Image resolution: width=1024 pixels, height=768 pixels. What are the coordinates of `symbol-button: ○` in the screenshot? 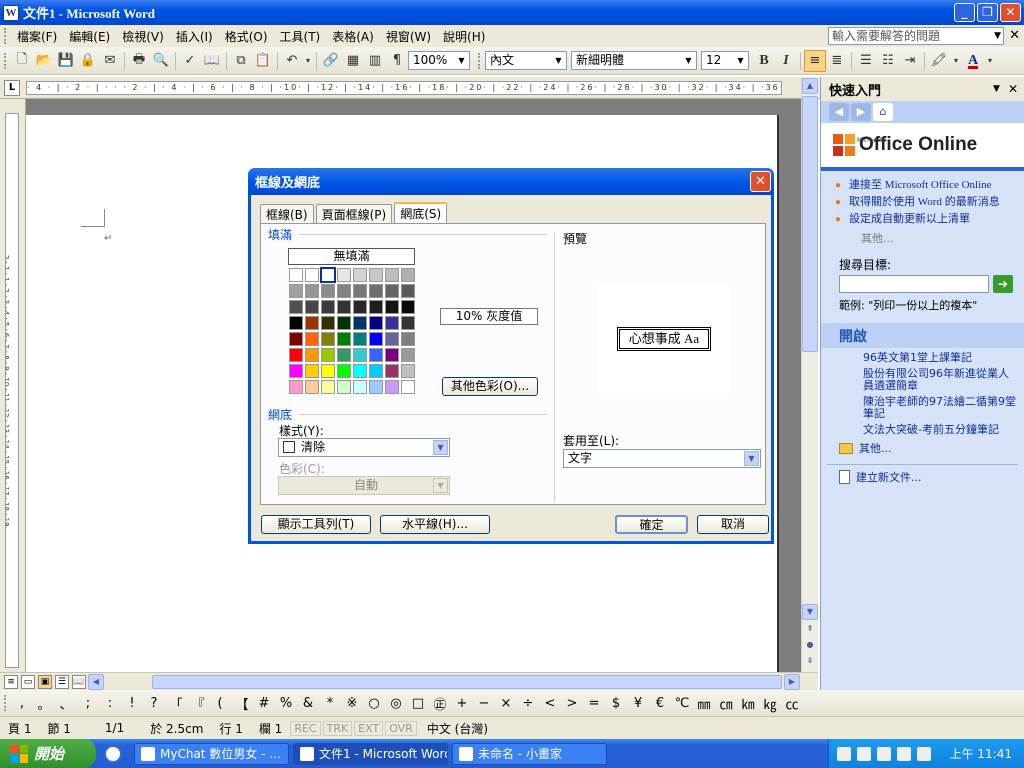 It's located at (374, 703).